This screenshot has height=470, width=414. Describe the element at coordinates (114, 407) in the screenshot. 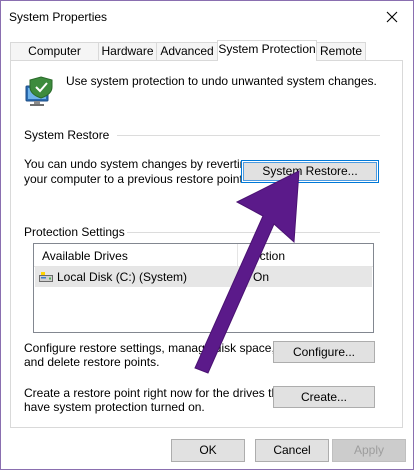

I see `create-text-line2: have system protection turned on.` at that location.